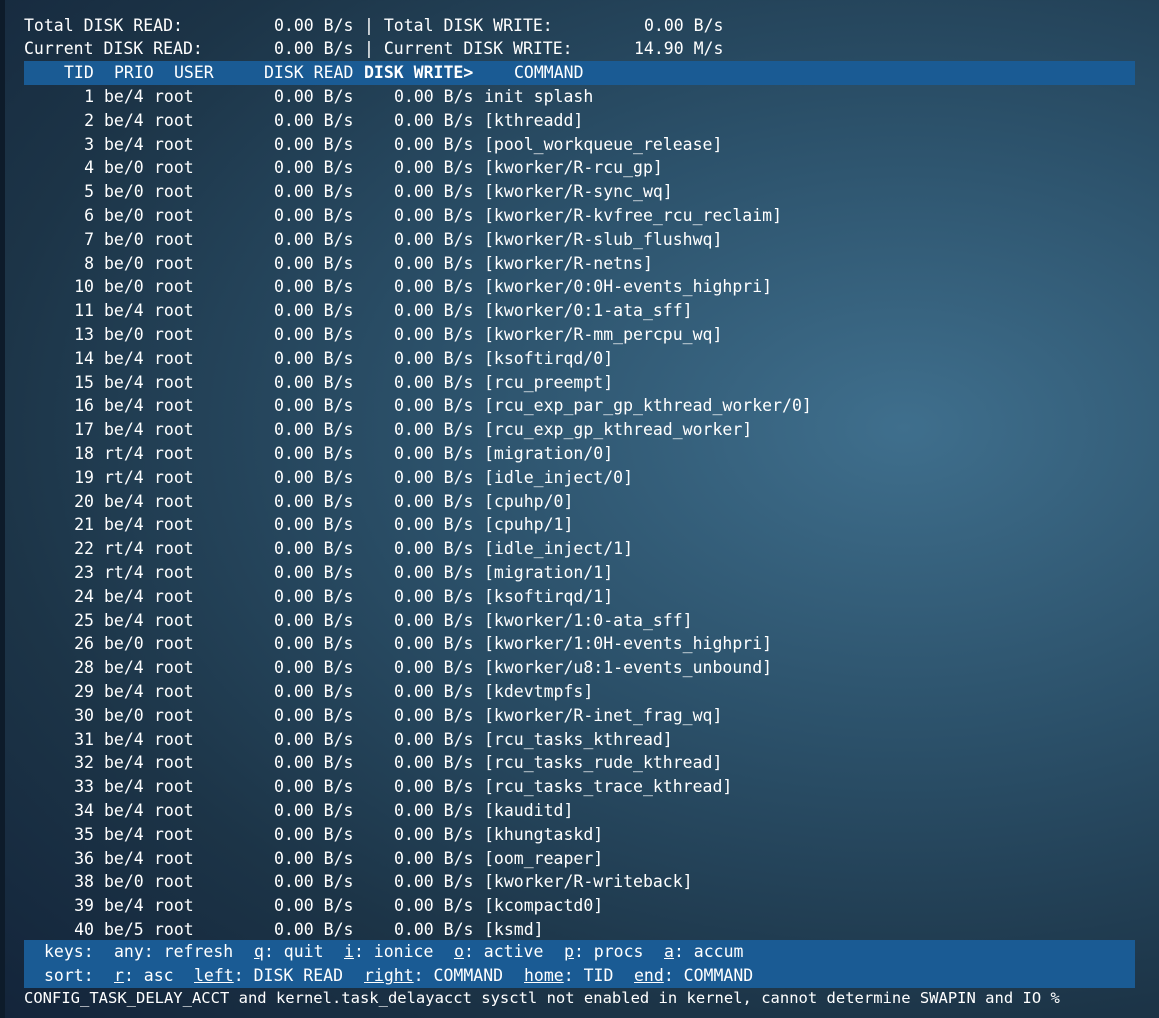 This screenshot has width=1159, height=1018. Describe the element at coordinates (559, 477) in the screenshot. I see `process-command: [idle_inject/0]` at that location.